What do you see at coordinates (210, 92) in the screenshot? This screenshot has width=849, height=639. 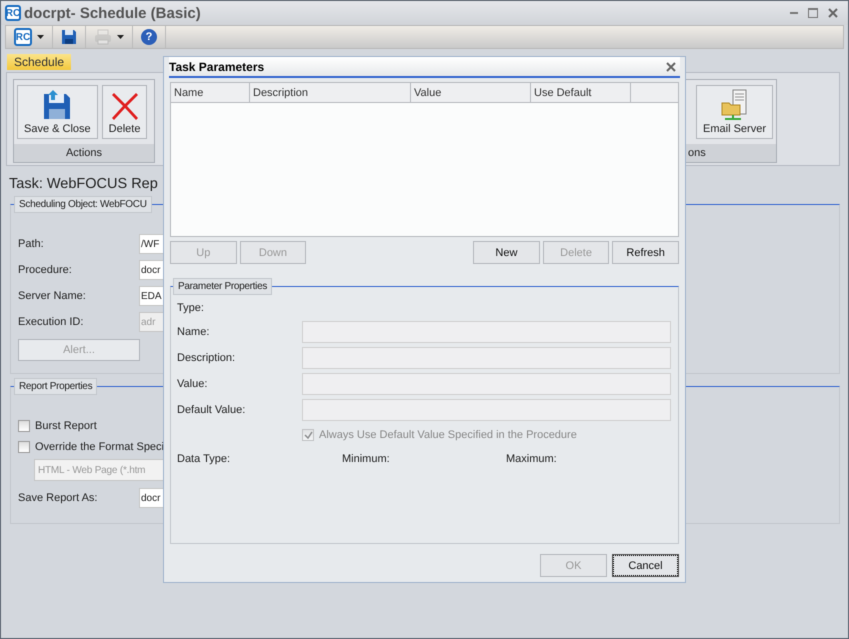 I see `column-header: Name` at bounding box center [210, 92].